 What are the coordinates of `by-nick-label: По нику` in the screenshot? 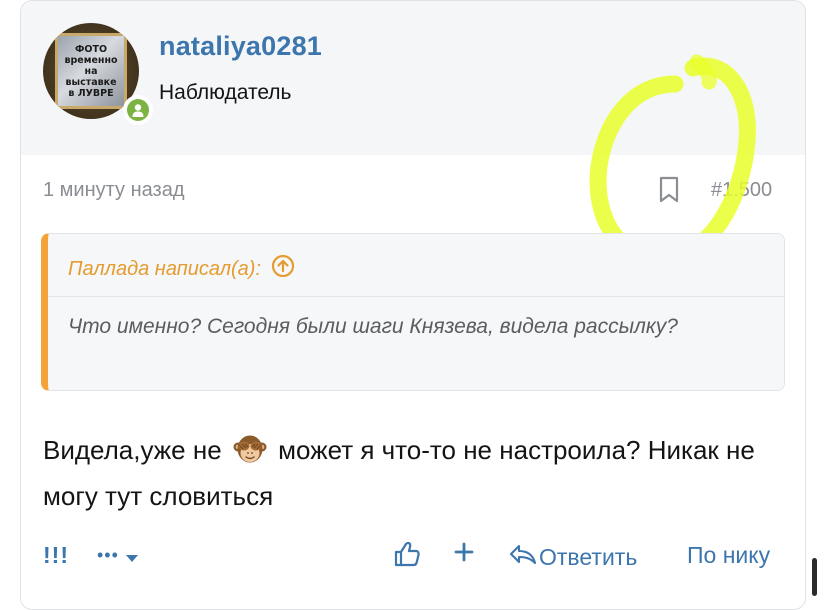 It's located at (729, 555).